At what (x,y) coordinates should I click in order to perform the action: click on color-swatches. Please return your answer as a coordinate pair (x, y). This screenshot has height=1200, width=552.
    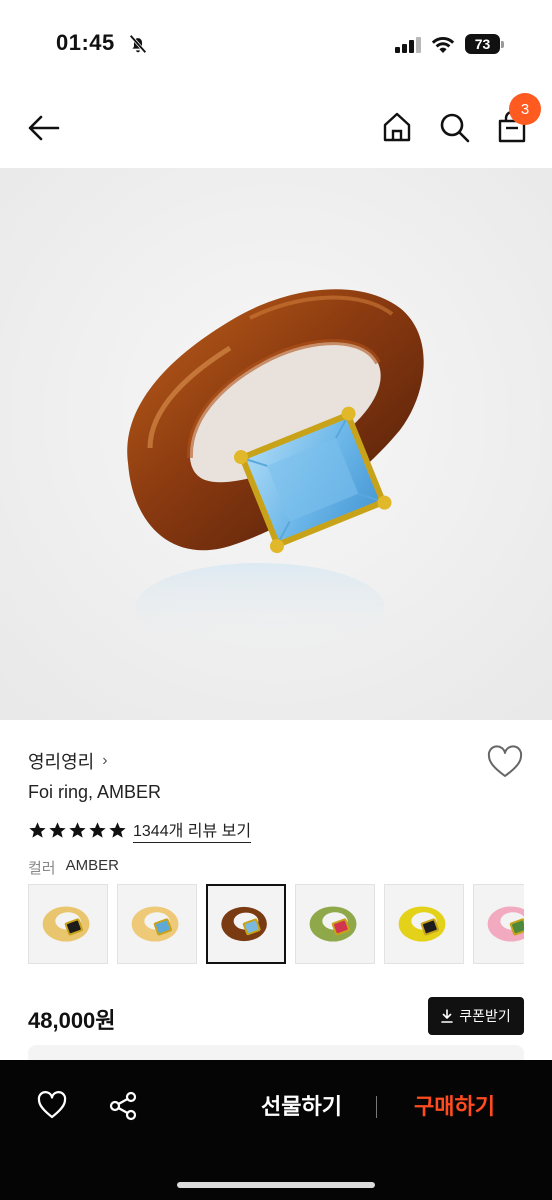
    Looking at the image, I should click on (276, 924).